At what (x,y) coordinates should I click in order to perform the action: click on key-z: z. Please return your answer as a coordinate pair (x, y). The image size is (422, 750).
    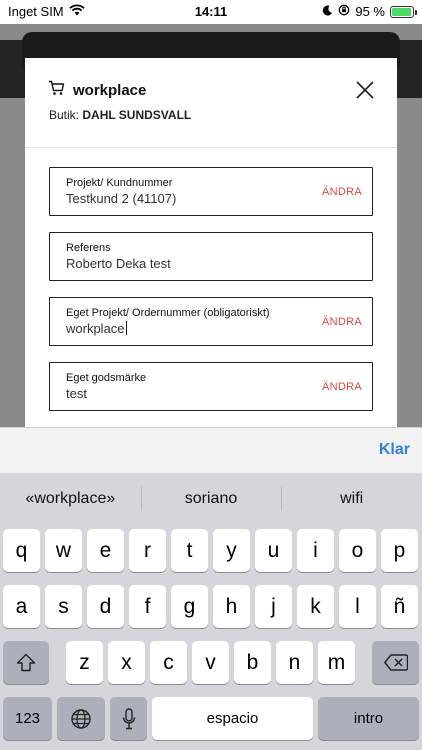
    Looking at the image, I should click on (84, 662).